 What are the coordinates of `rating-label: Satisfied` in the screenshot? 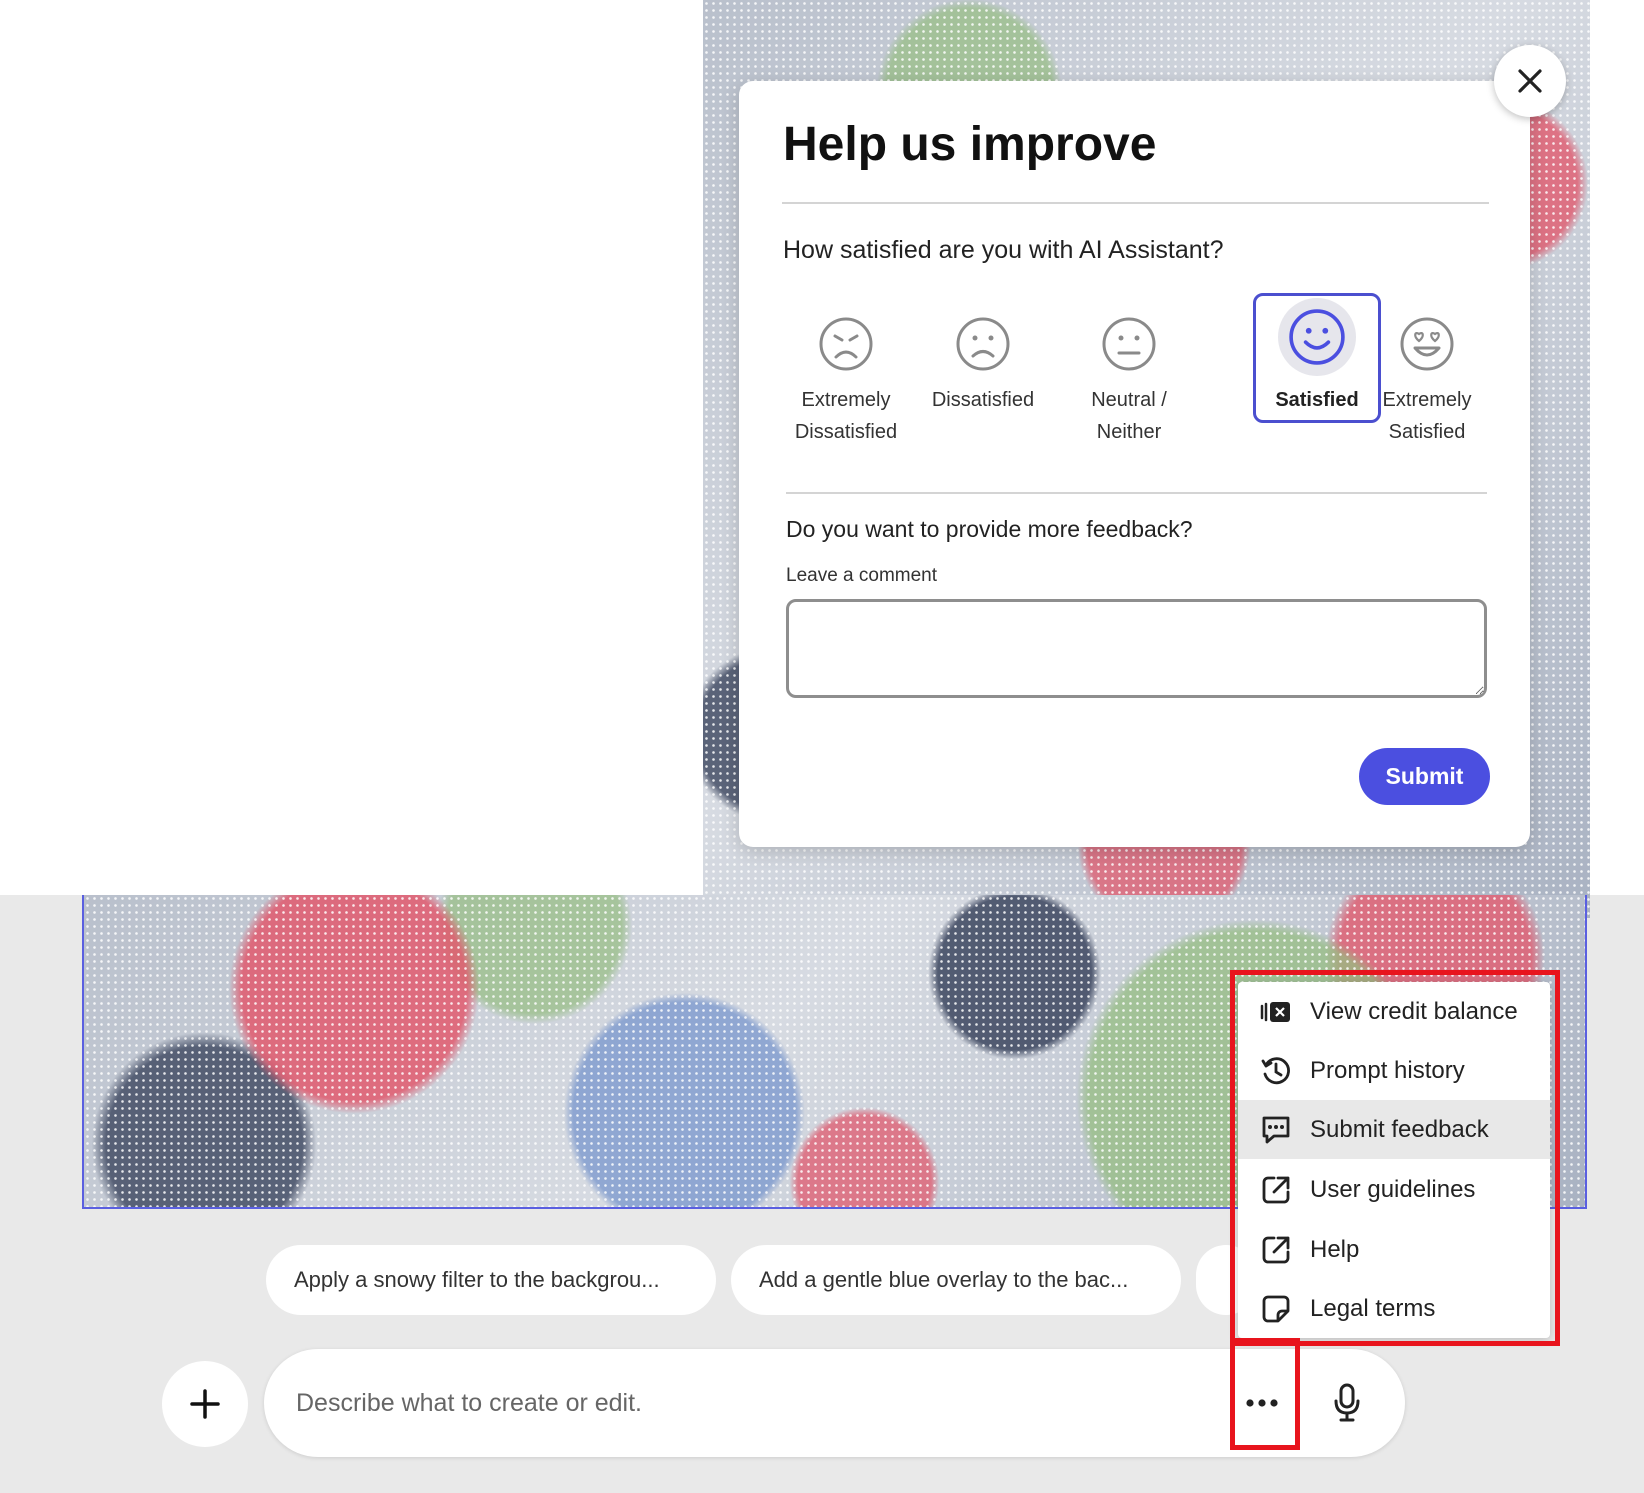 It's located at (1317, 400).